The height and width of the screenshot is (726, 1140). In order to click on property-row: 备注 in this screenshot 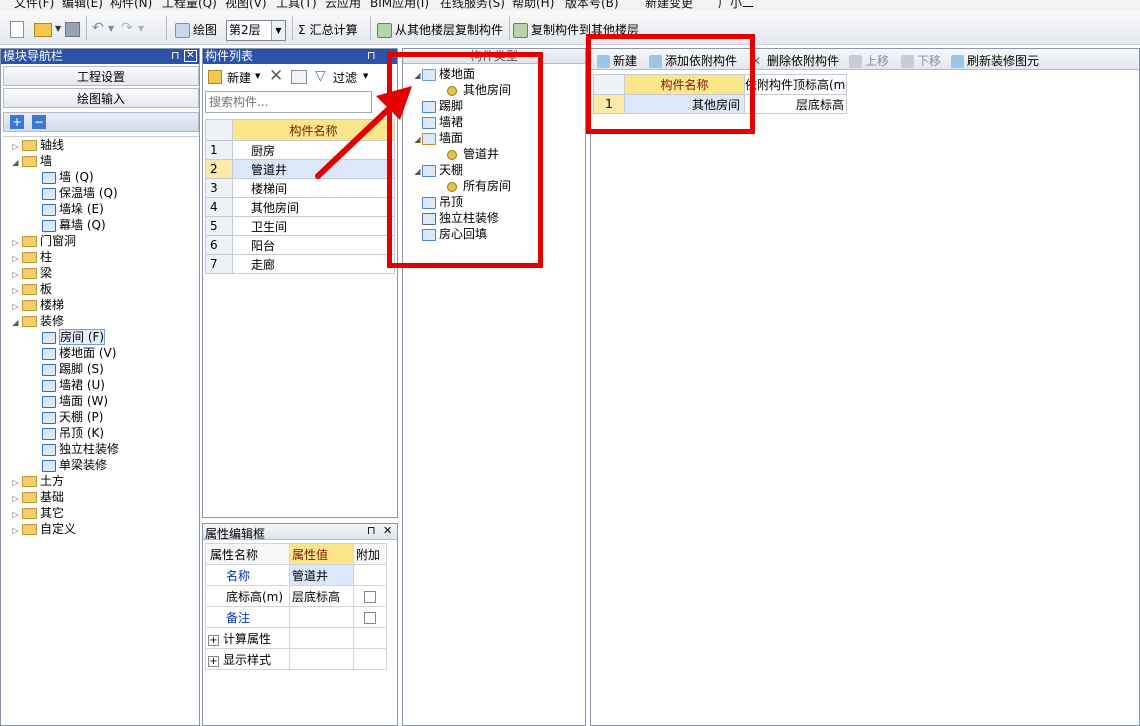, I will do `click(296, 617)`.